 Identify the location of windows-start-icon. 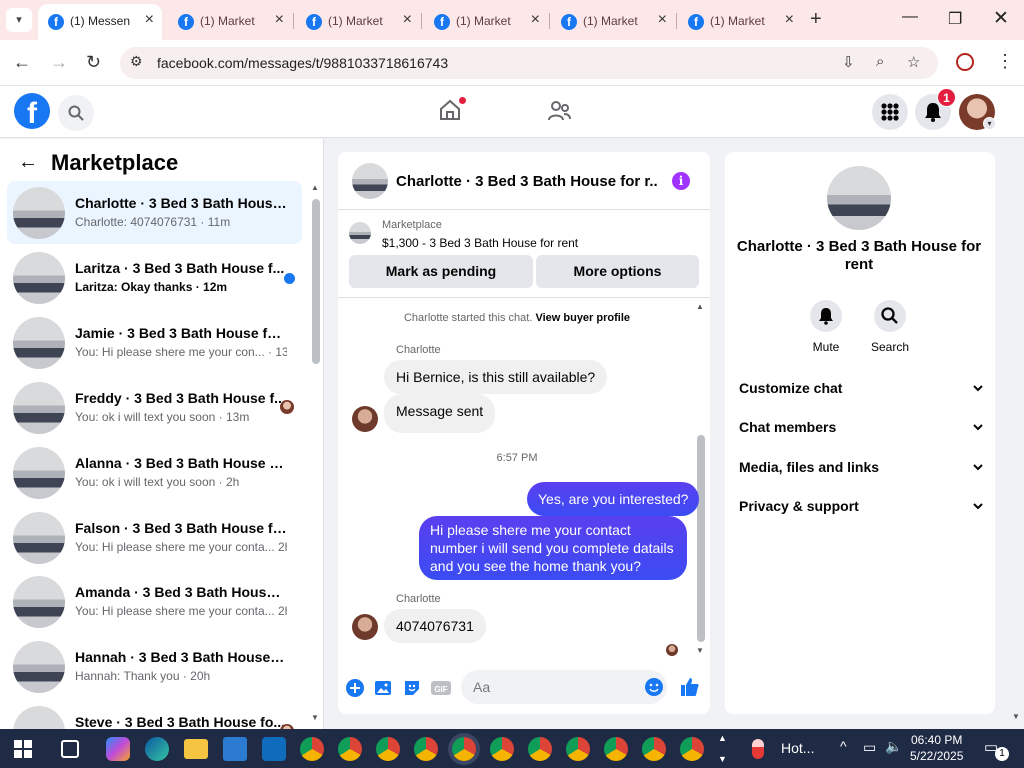
(23, 749).